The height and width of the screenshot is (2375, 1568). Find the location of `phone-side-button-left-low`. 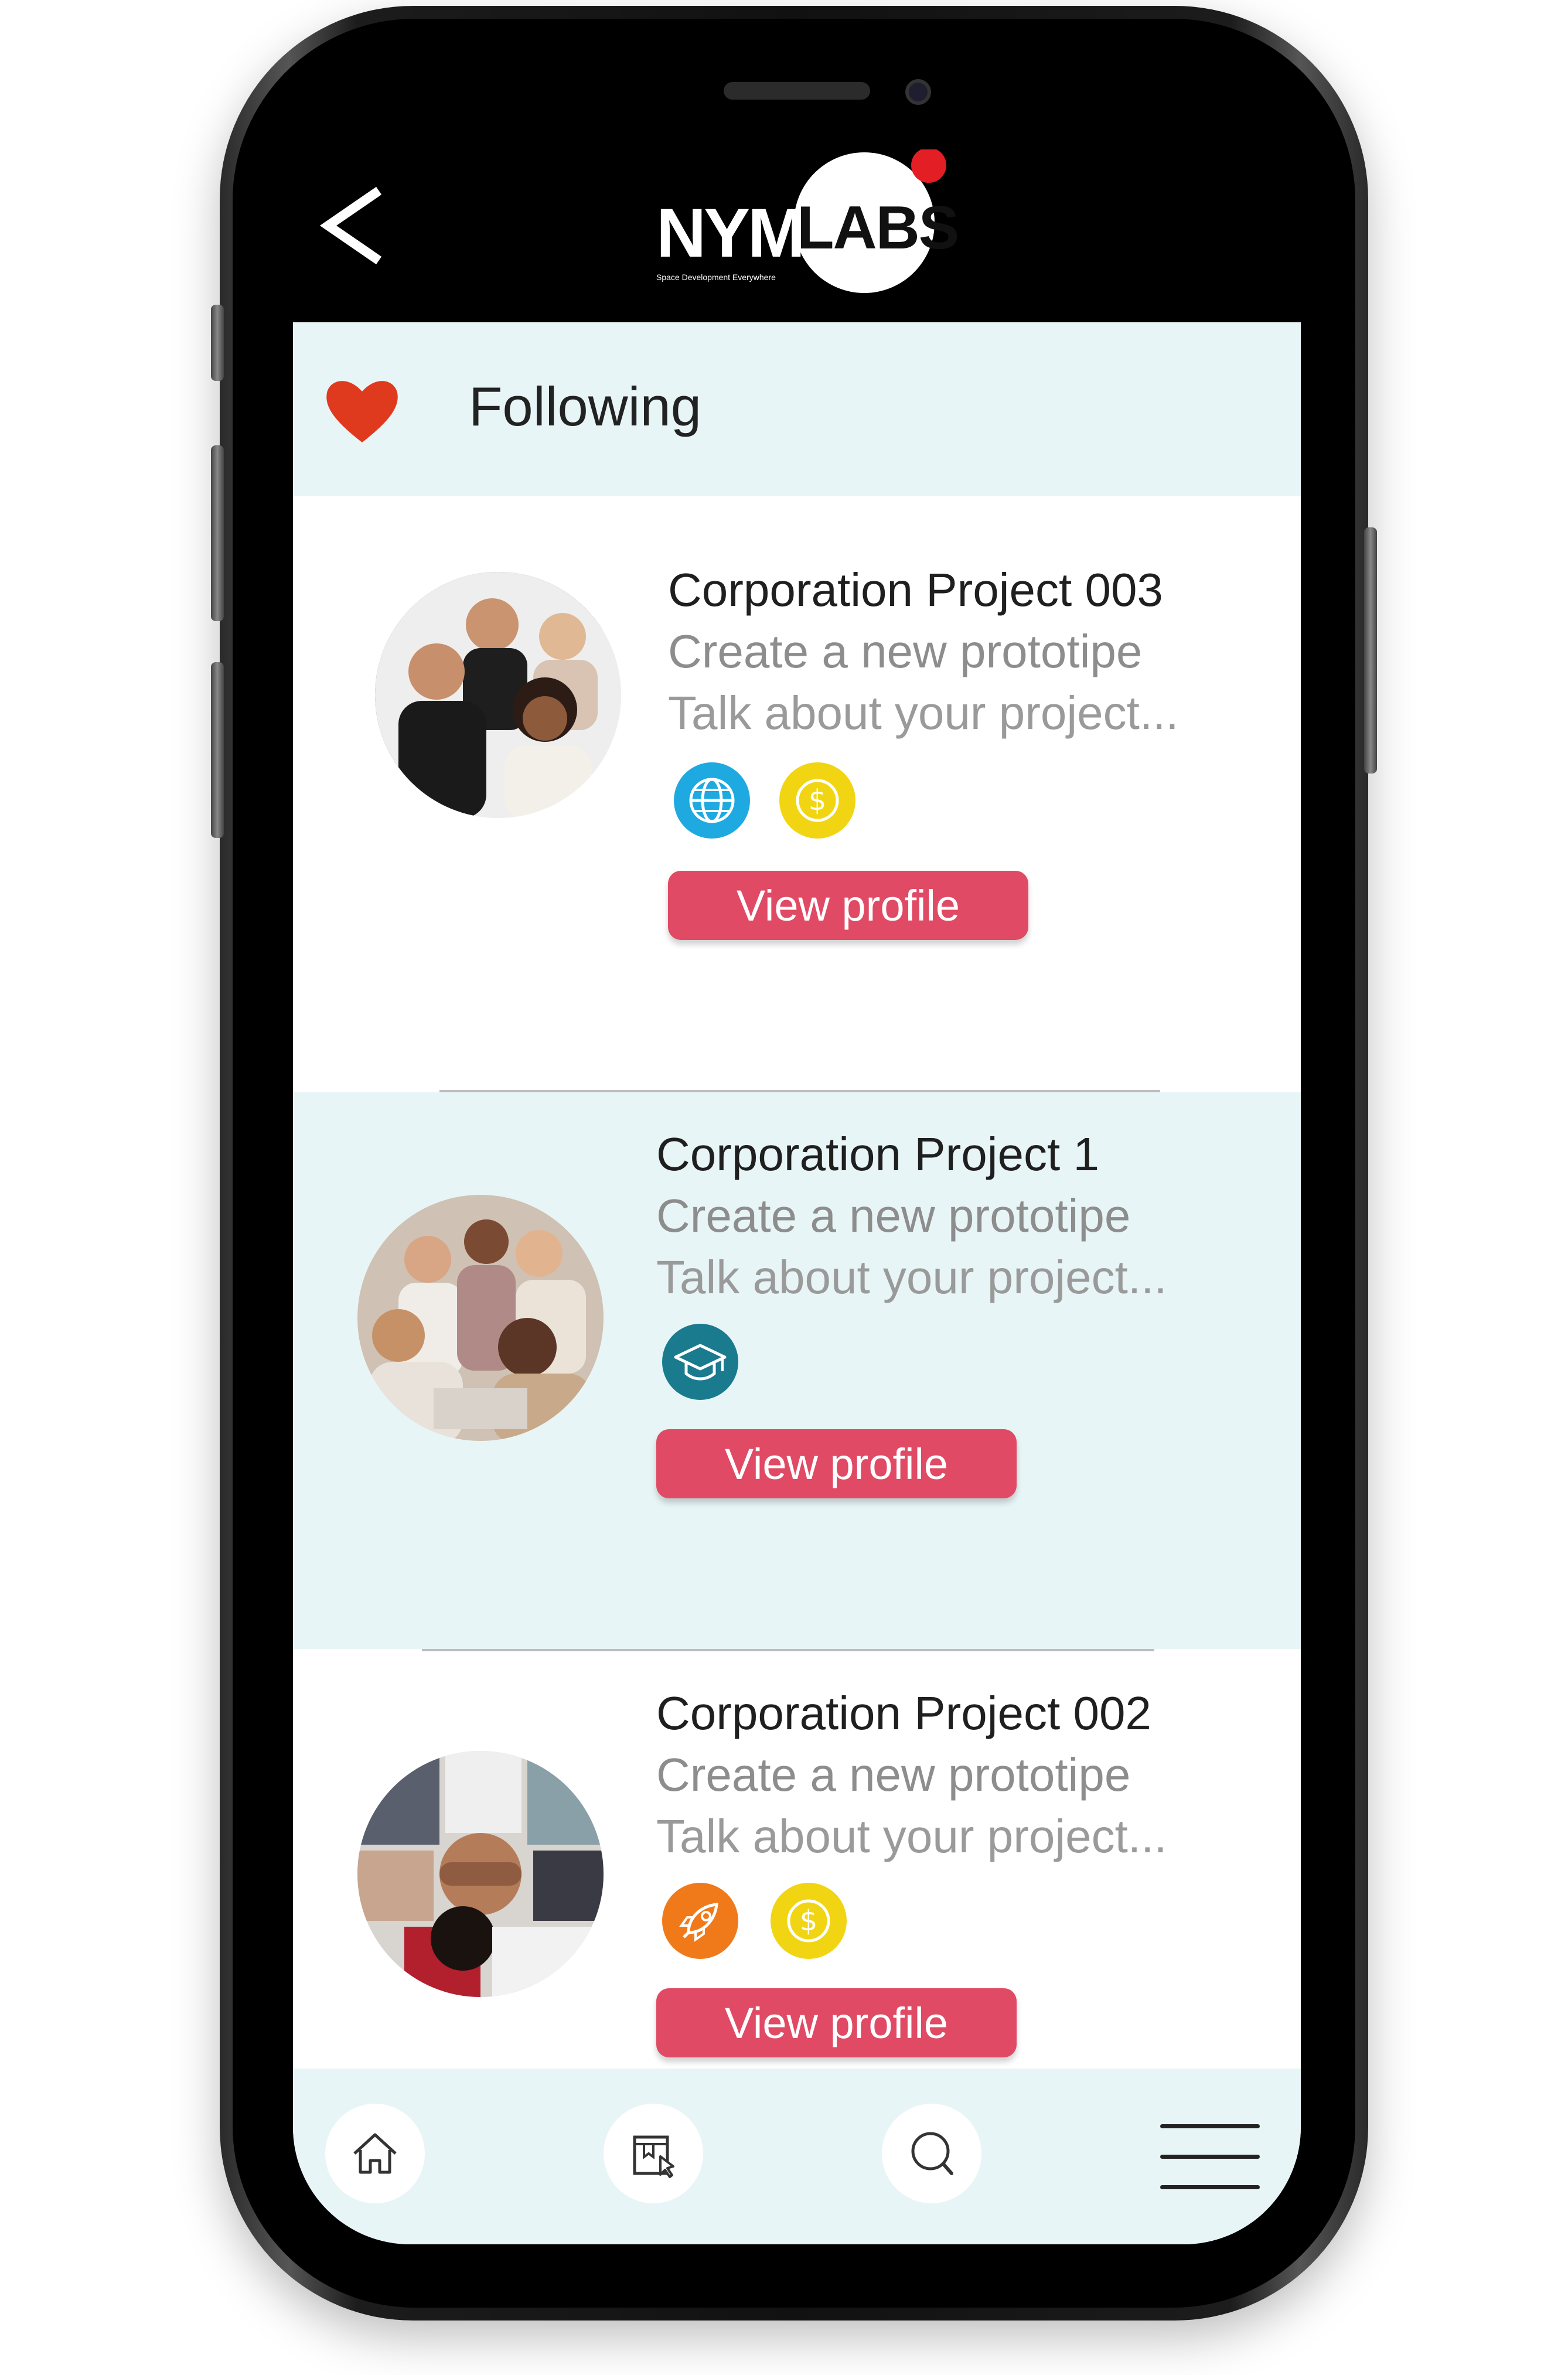

phone-side-button-left-low is located at coordinates (217, 750).